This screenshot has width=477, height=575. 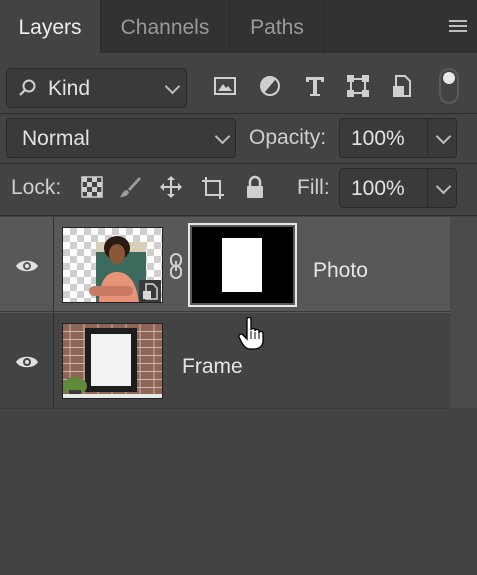 I want to click on smart-object-badge, so click(x=150, y=291).